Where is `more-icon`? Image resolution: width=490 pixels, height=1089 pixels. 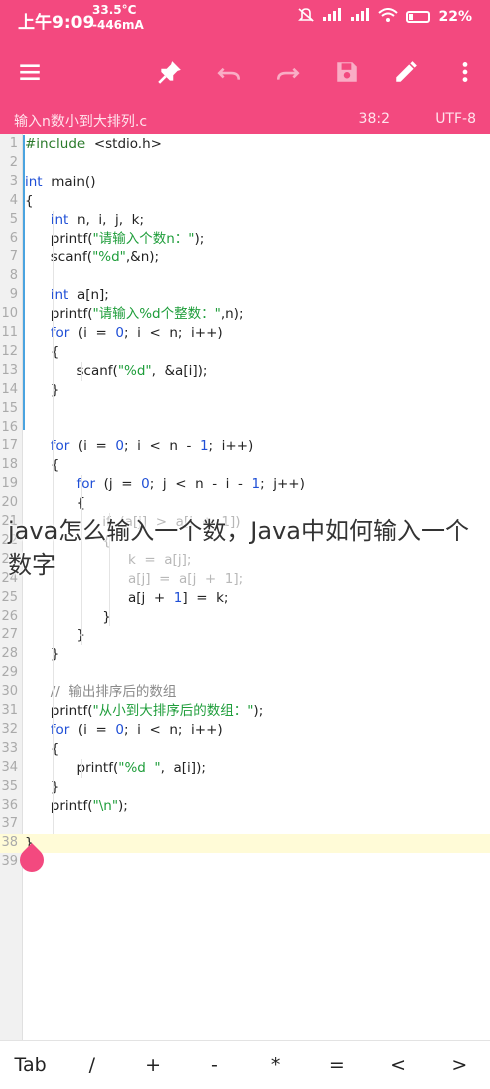
more-icon is located at coordinates (465, 72).